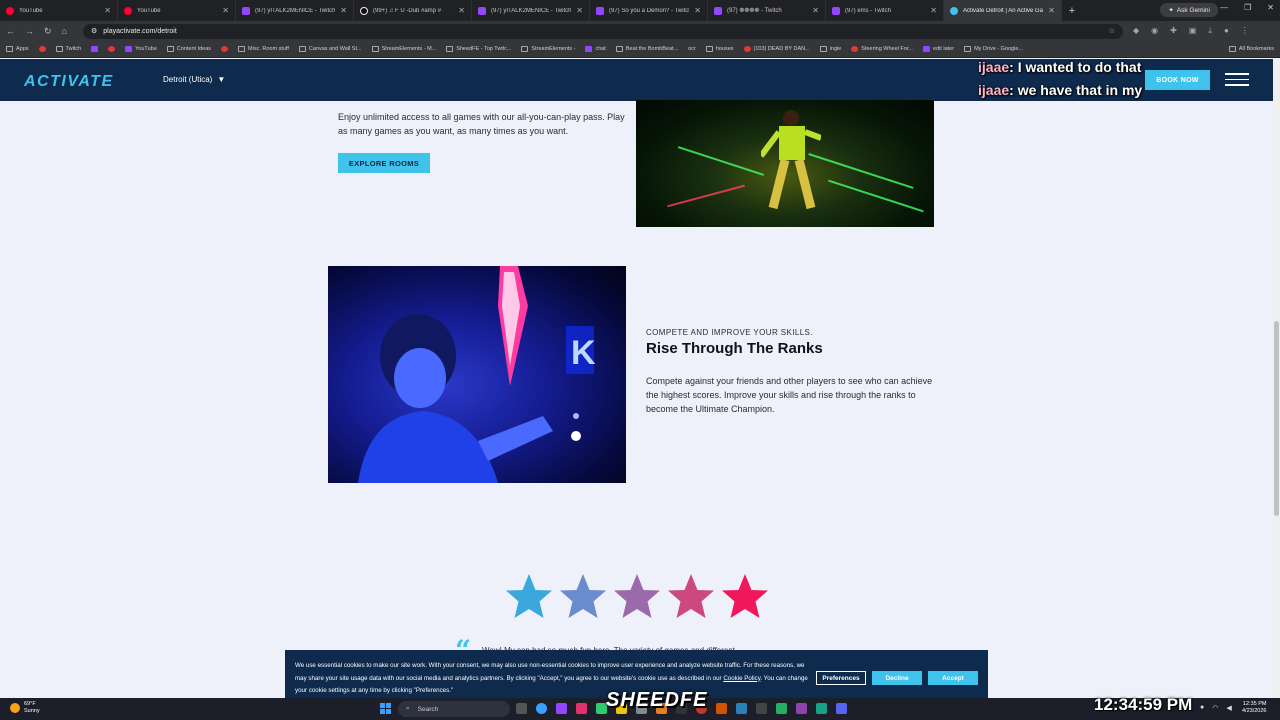 This screenshot has height=720, width=1280. I want to click on bookmark-item: edit later, so click(938, 49).